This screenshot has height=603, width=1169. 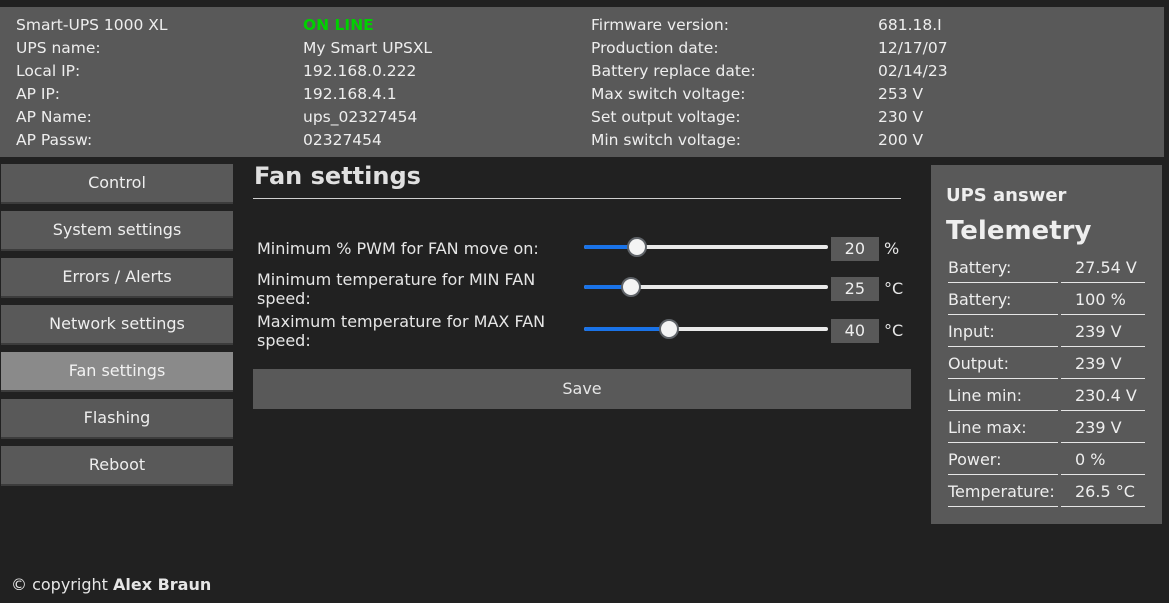 What do you see at coordinates (58, 48) in the screenshot?
I see `info-label: UPS name:` at bounding box center [58, 48].